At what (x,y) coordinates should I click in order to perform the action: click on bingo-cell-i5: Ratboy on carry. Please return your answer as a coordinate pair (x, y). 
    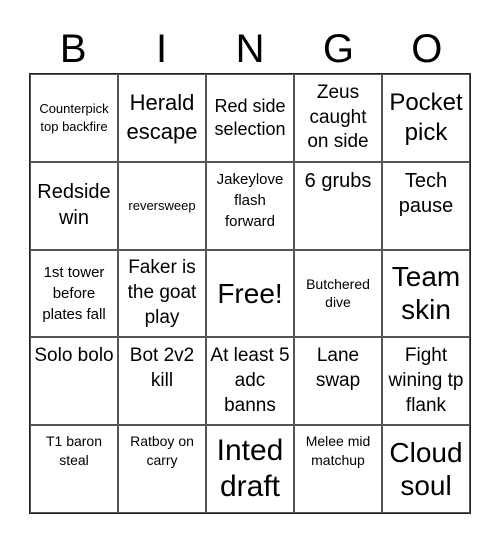
    Looking at the image, I should click on (162, 469).